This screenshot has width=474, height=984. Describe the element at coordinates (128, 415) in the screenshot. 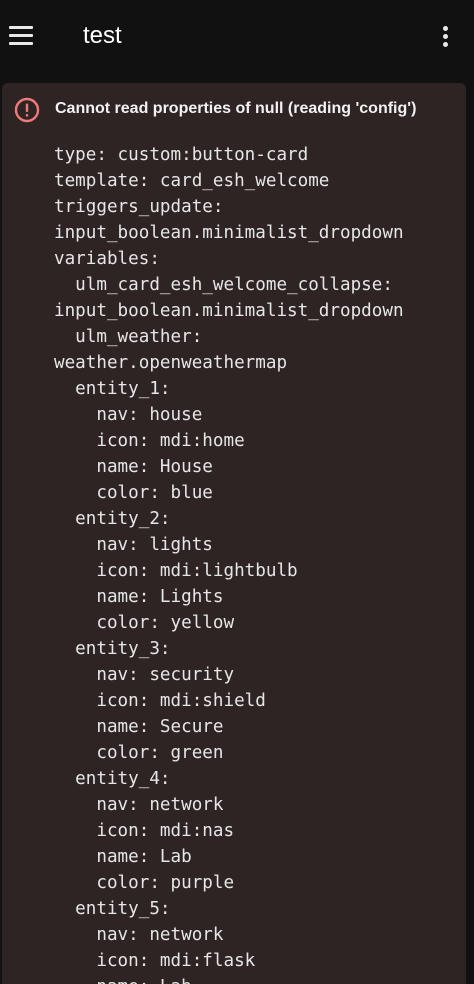

I see `config-line: nav: house` at that location.